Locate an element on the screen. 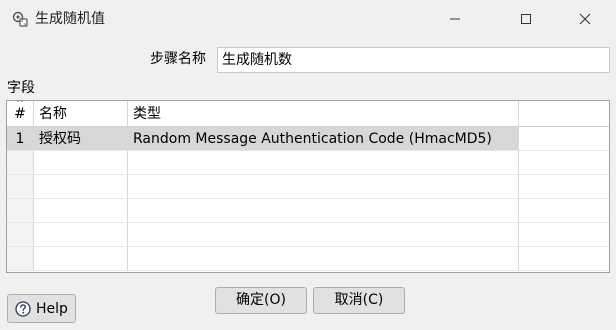 The image size is (616, 330). minimize-button is located at coordinates (455, 19).